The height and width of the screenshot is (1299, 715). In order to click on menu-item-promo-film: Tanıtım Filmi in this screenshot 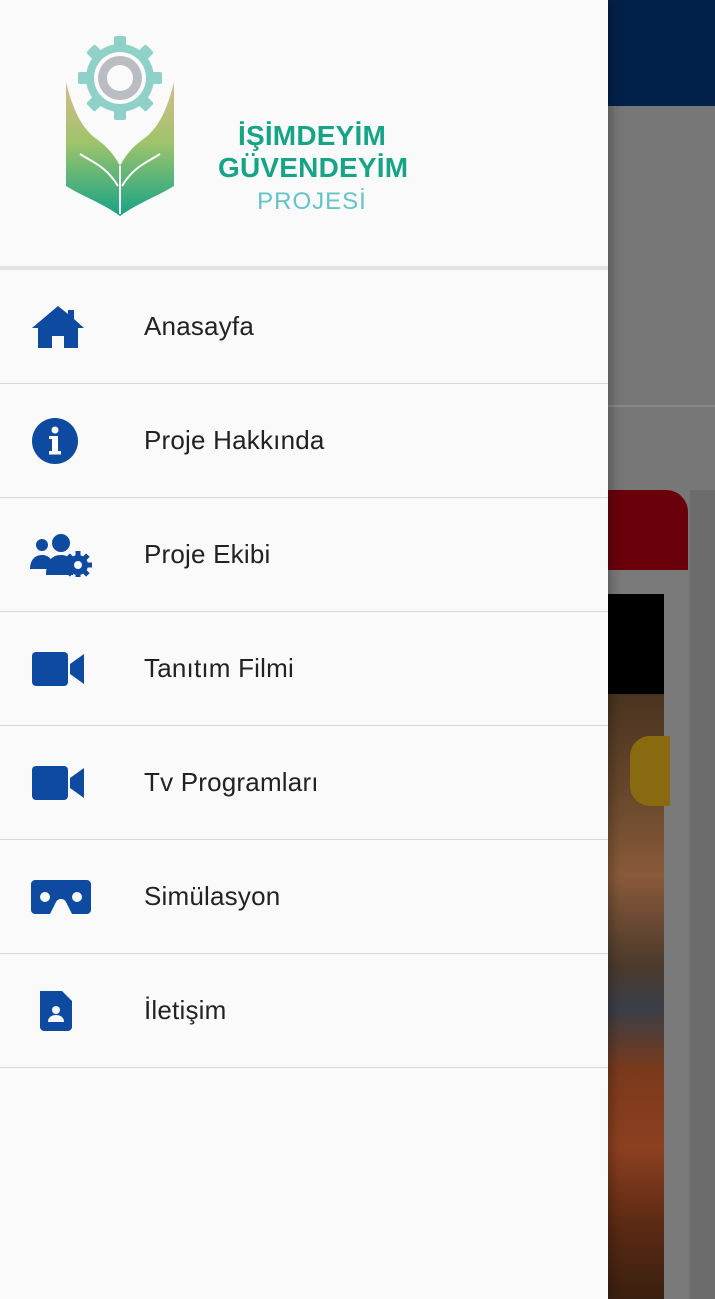, I will do `click(304, 669)`.